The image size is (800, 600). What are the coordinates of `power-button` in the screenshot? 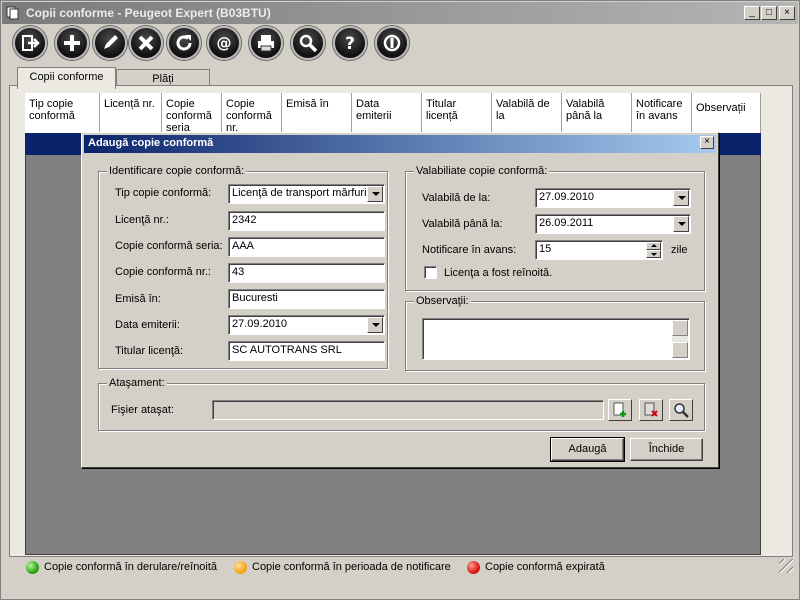 It's located at (392, 43).